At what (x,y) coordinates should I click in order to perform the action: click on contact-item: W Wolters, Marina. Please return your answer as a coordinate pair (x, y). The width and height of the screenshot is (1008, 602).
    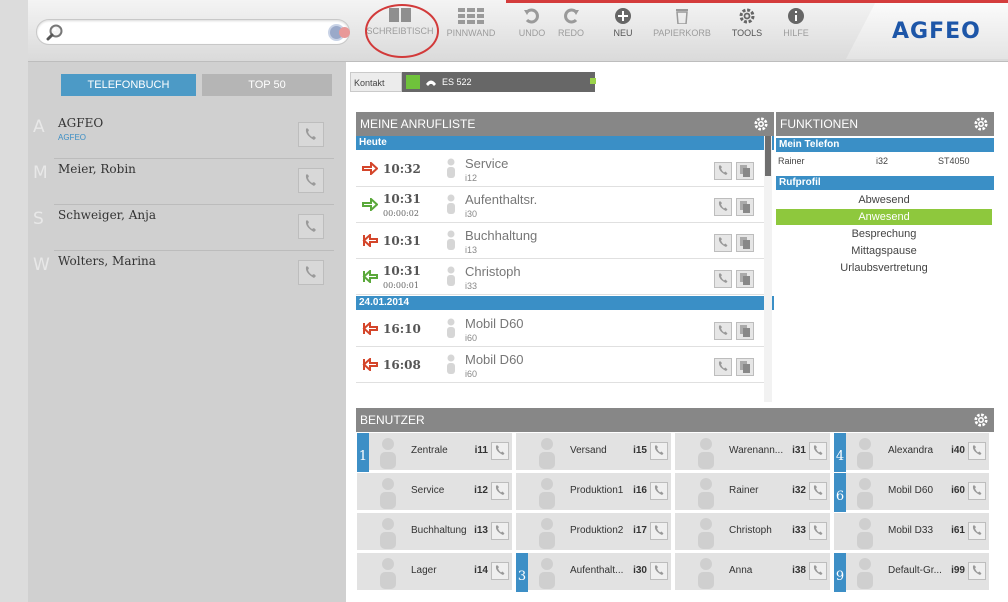
    Looking at the image, I should click on (187, 273).